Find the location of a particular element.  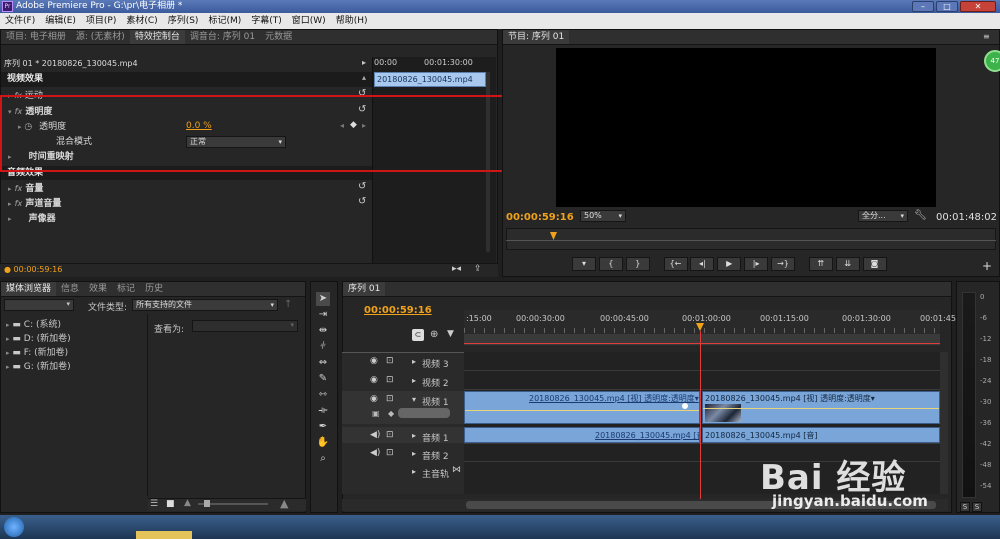

collapse-track-icon: ▾ is located at coordinates (414, 399).